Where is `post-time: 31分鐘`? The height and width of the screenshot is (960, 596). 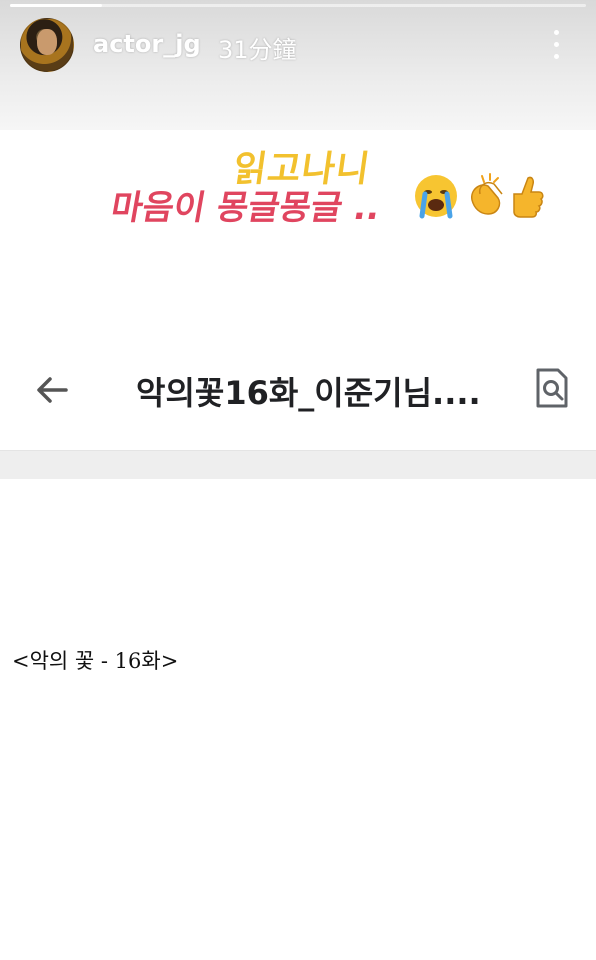
post-time: 31分鐘 is located at coordinates (257, 50).